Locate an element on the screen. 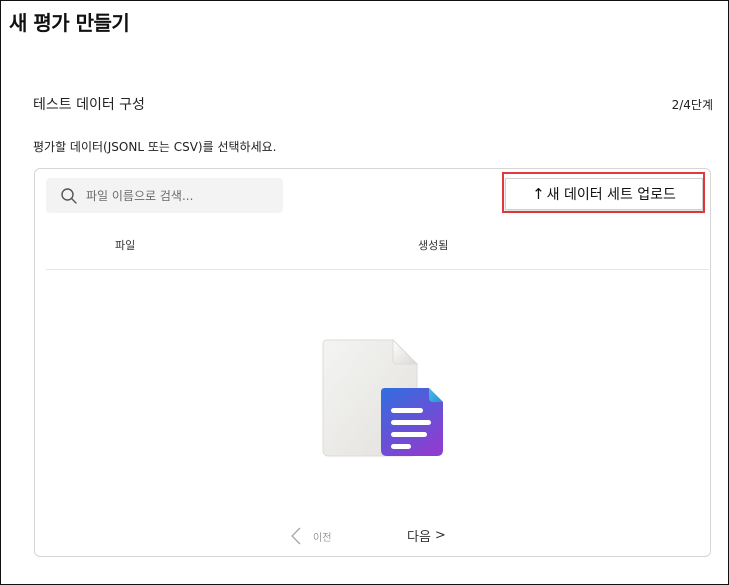  section-title: 테스트 데이터 구성 is located at coordinates (89, 105).